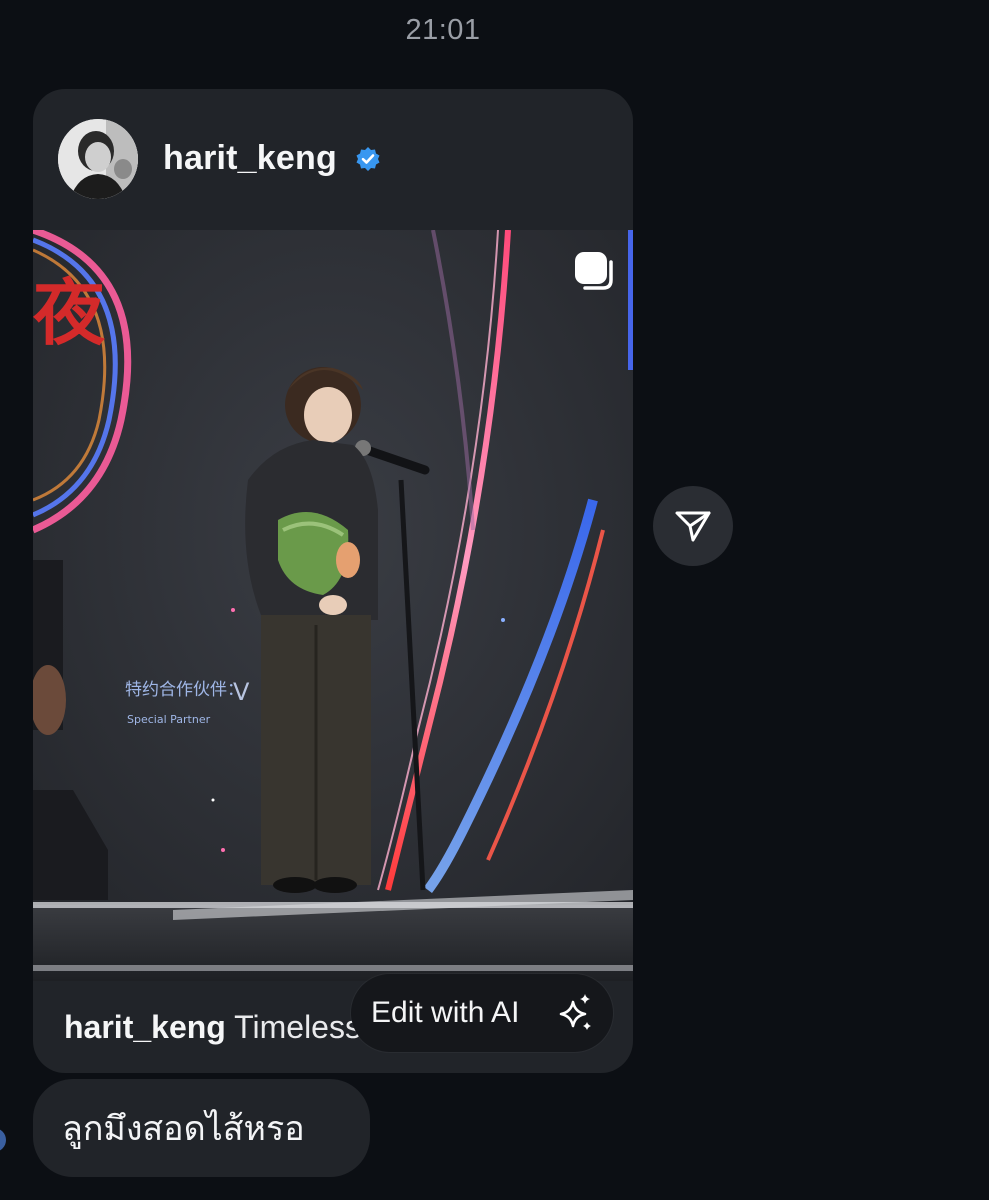  What do you see at coordinates (183, 1129) in the screenshot?
I see `message-text: ลูกมึงสอดไส้หรอ` at bounding box center [183, 1129].